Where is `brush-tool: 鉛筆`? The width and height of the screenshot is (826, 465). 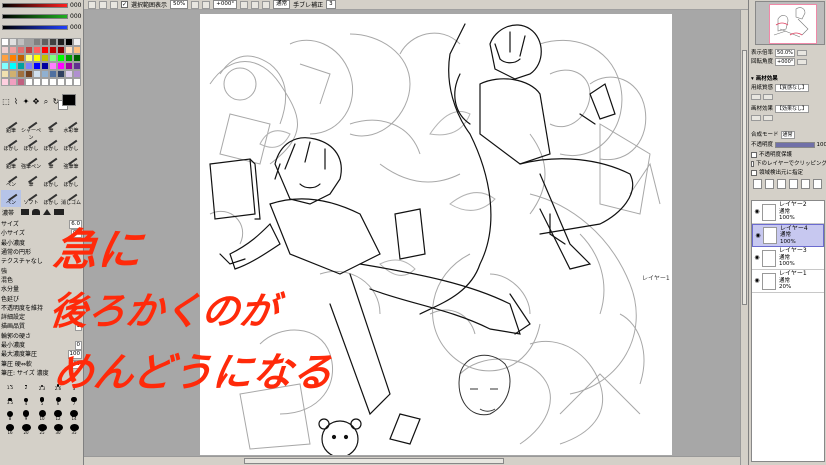 brush-tool: 鉛筆 is located at coordinates (11, 161).